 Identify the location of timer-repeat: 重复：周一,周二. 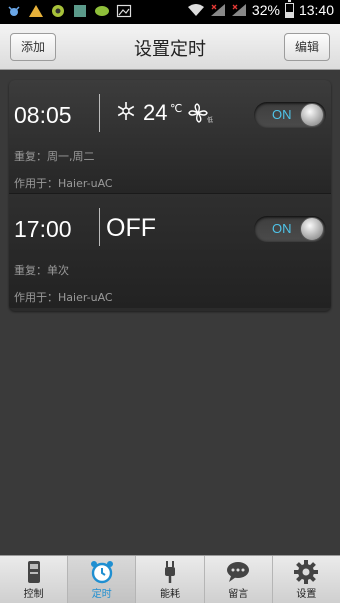
(54, 156).